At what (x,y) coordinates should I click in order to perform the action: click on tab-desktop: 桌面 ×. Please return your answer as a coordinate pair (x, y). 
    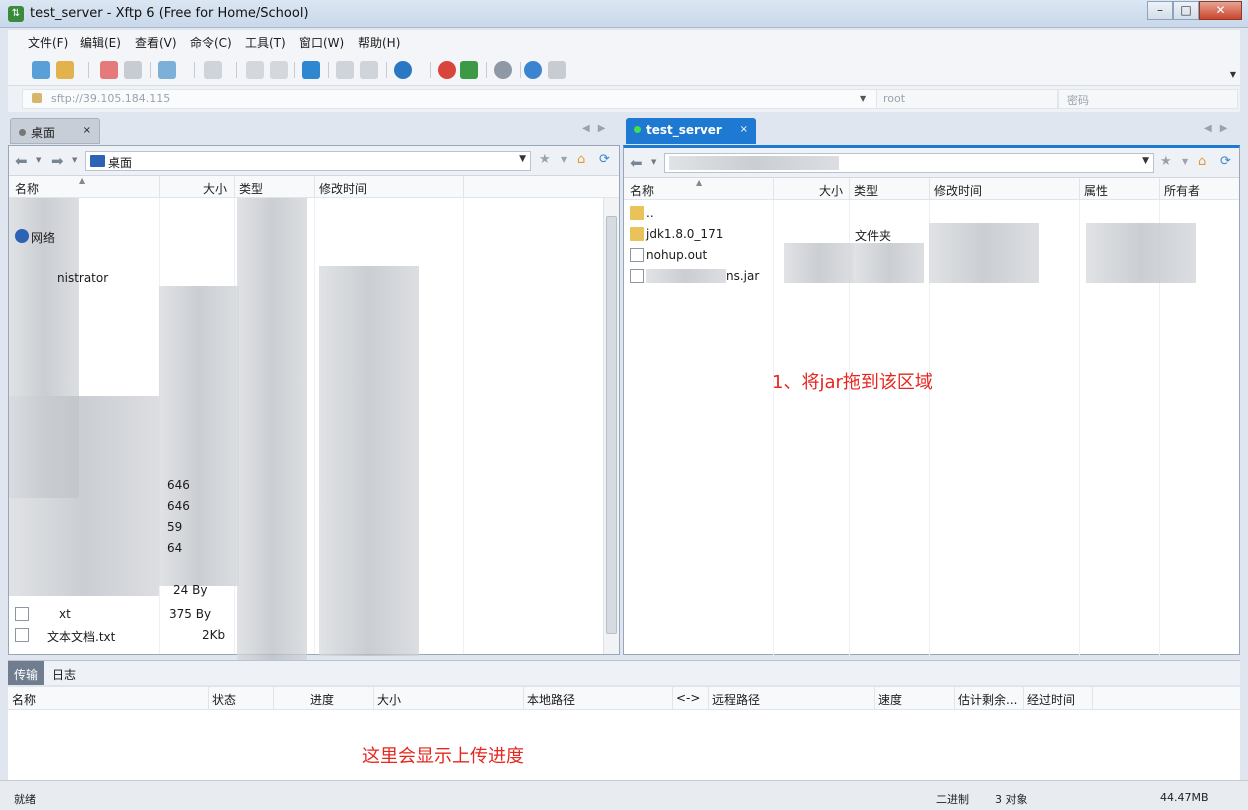
    Looking at the image, I should click on (55, 131).